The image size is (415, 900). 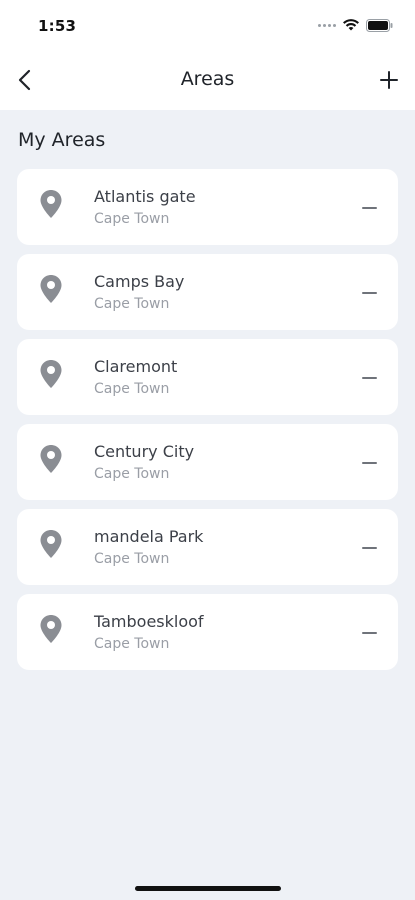 What do you see at coordinates (207, 632) in the screenshot?
I see `area-card: Tamboeskloof Cape Town` at bounding box center [207, 632].